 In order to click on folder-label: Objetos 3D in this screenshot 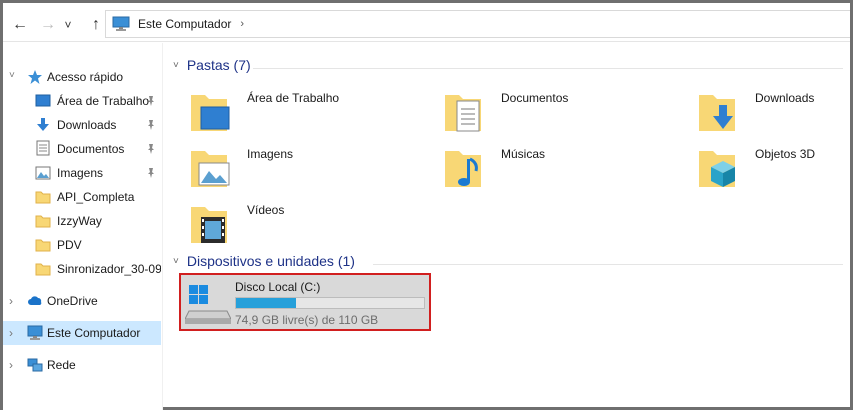, I will do `click(785, 154)`.